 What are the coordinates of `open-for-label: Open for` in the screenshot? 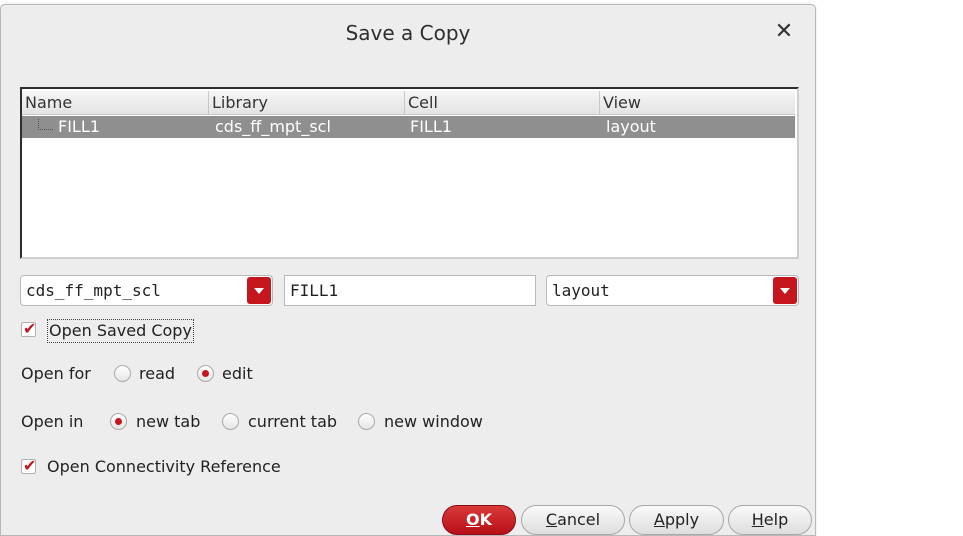 It's located at (56, 373).